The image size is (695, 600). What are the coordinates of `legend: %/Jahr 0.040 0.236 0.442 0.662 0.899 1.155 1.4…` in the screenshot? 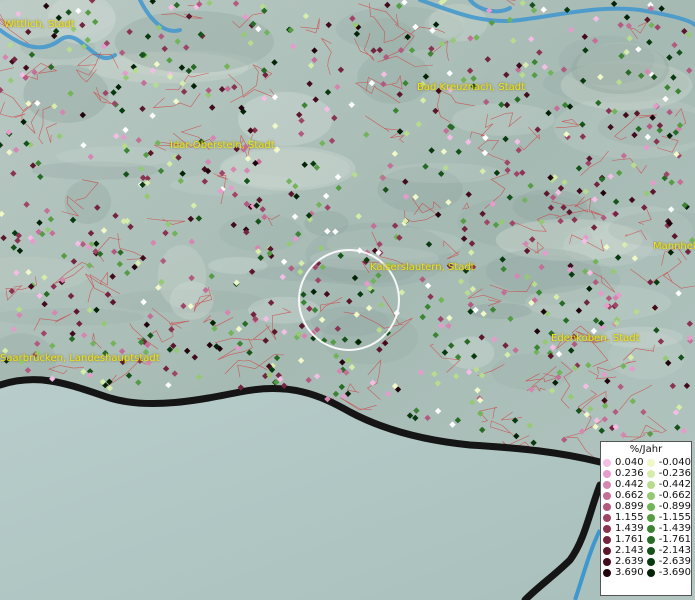 It's located at (646, 518).